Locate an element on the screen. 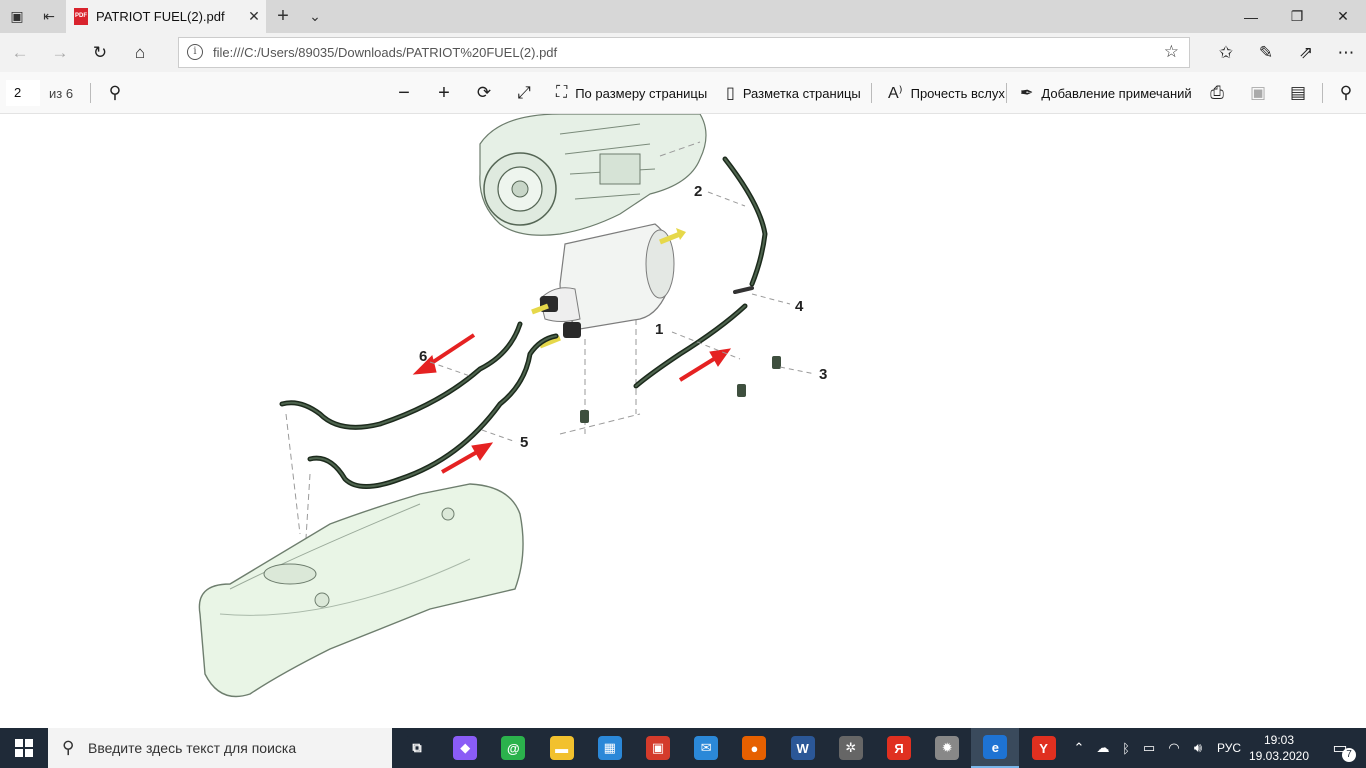 The height and width of the screenshot is (768, 1366). page-number-input: 2 is located at coordinates (23, 93).